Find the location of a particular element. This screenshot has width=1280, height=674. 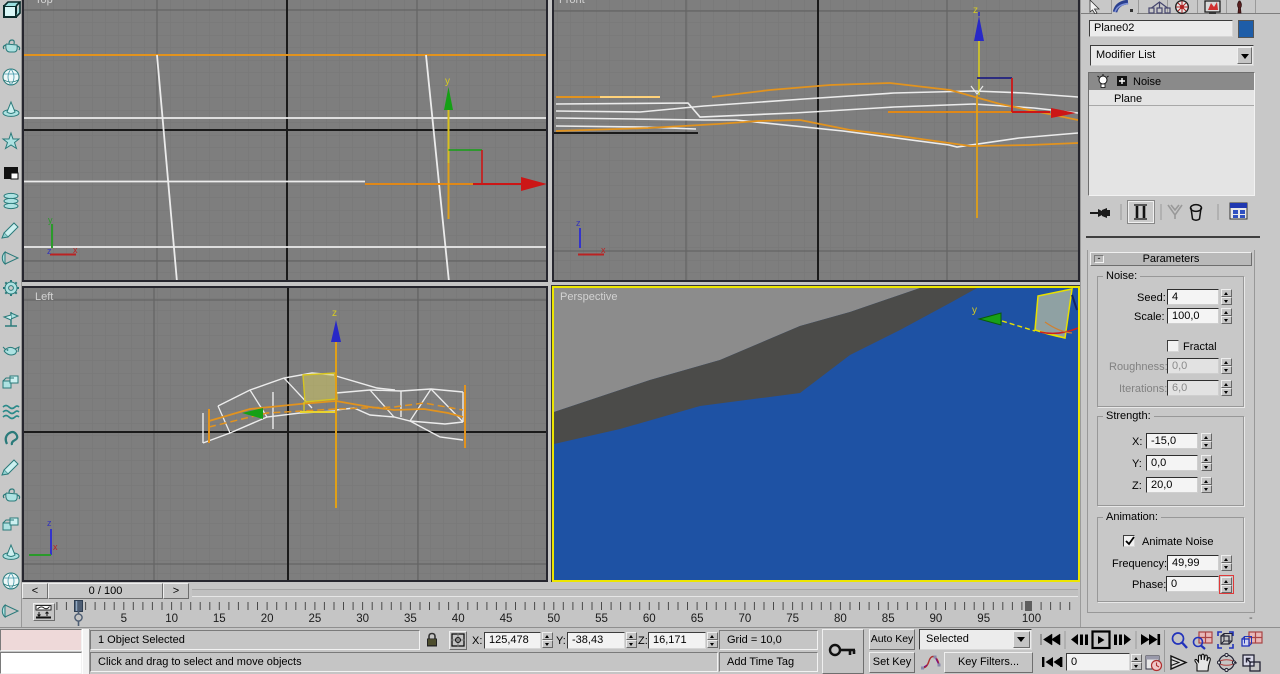

svg-text: 40 is located at coordinates (458, 619).